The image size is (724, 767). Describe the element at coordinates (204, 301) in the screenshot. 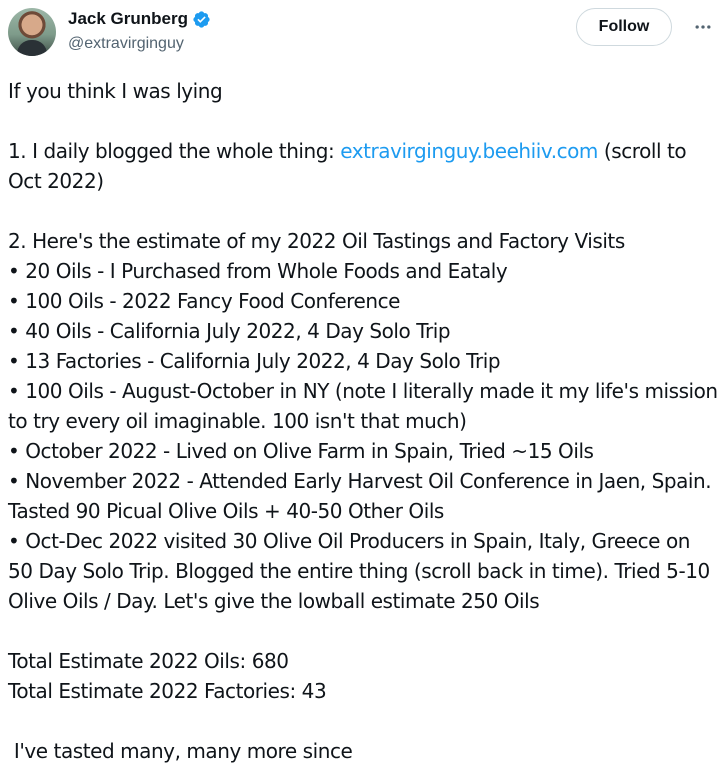

I see `bullet-item: • 100 Oils - 2022 Fancy Food Conference` at that location.